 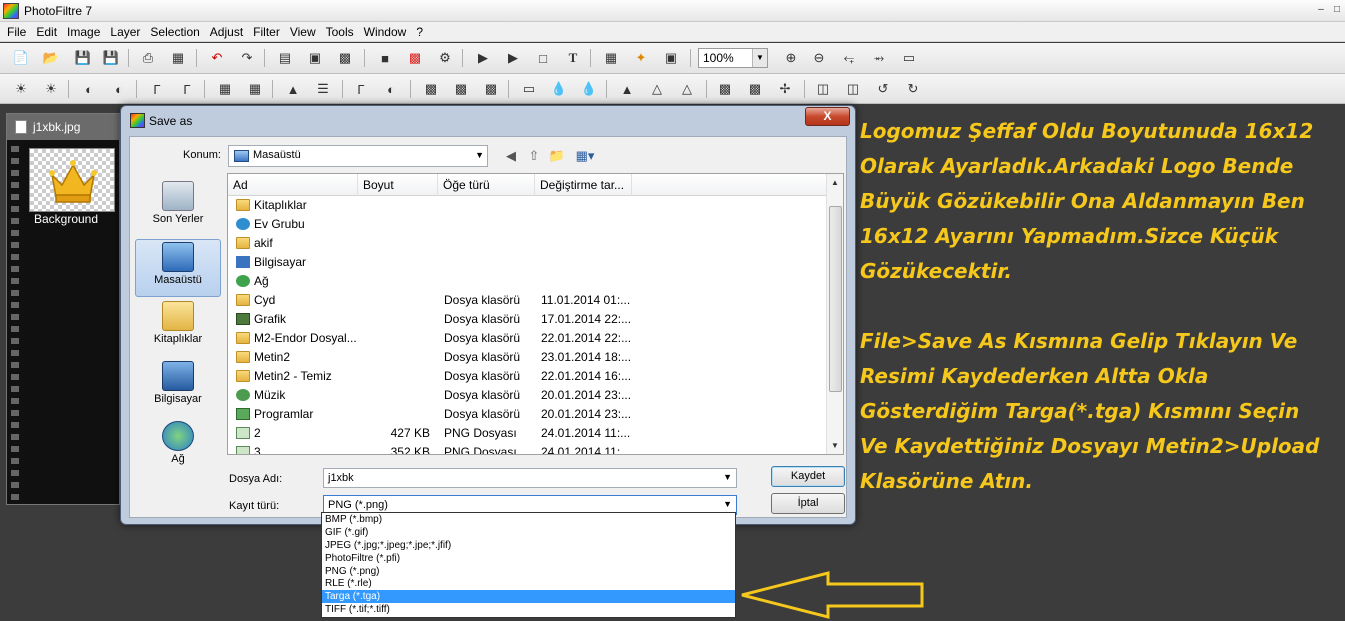 What do you see at coordinates (89, 89) in the screenshot?
I see `contrast-down-icon: ◐` at bounding box center [89, 89].